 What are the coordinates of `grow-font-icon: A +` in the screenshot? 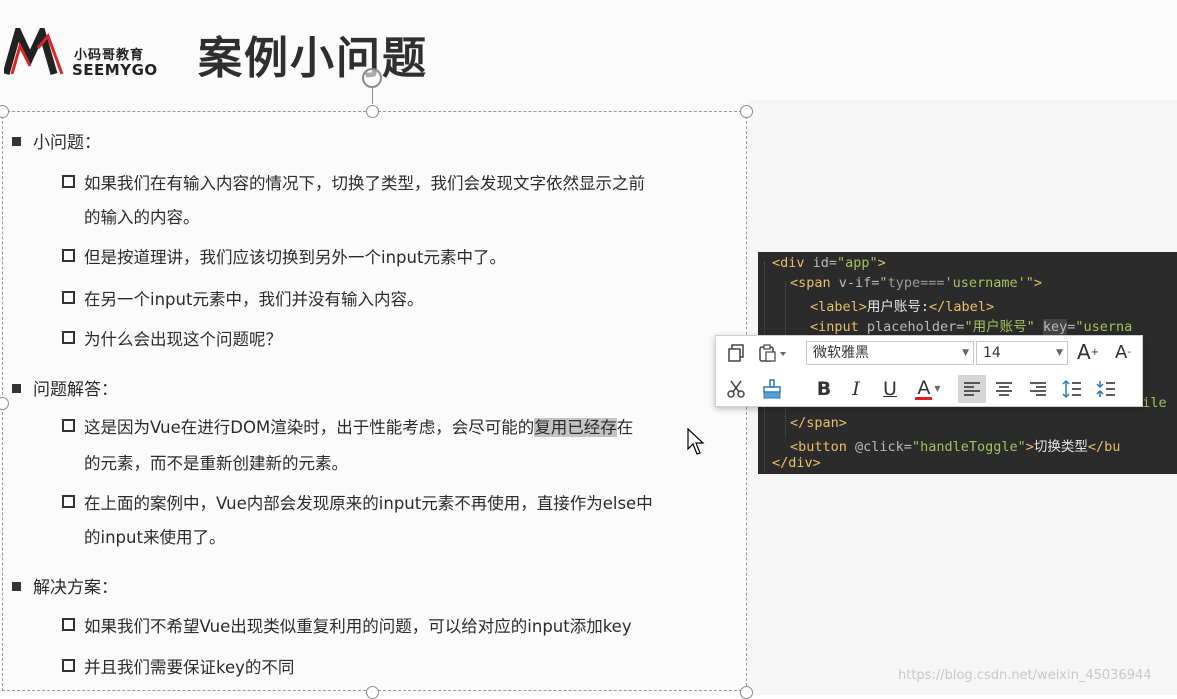 It's located at (1088, 352).